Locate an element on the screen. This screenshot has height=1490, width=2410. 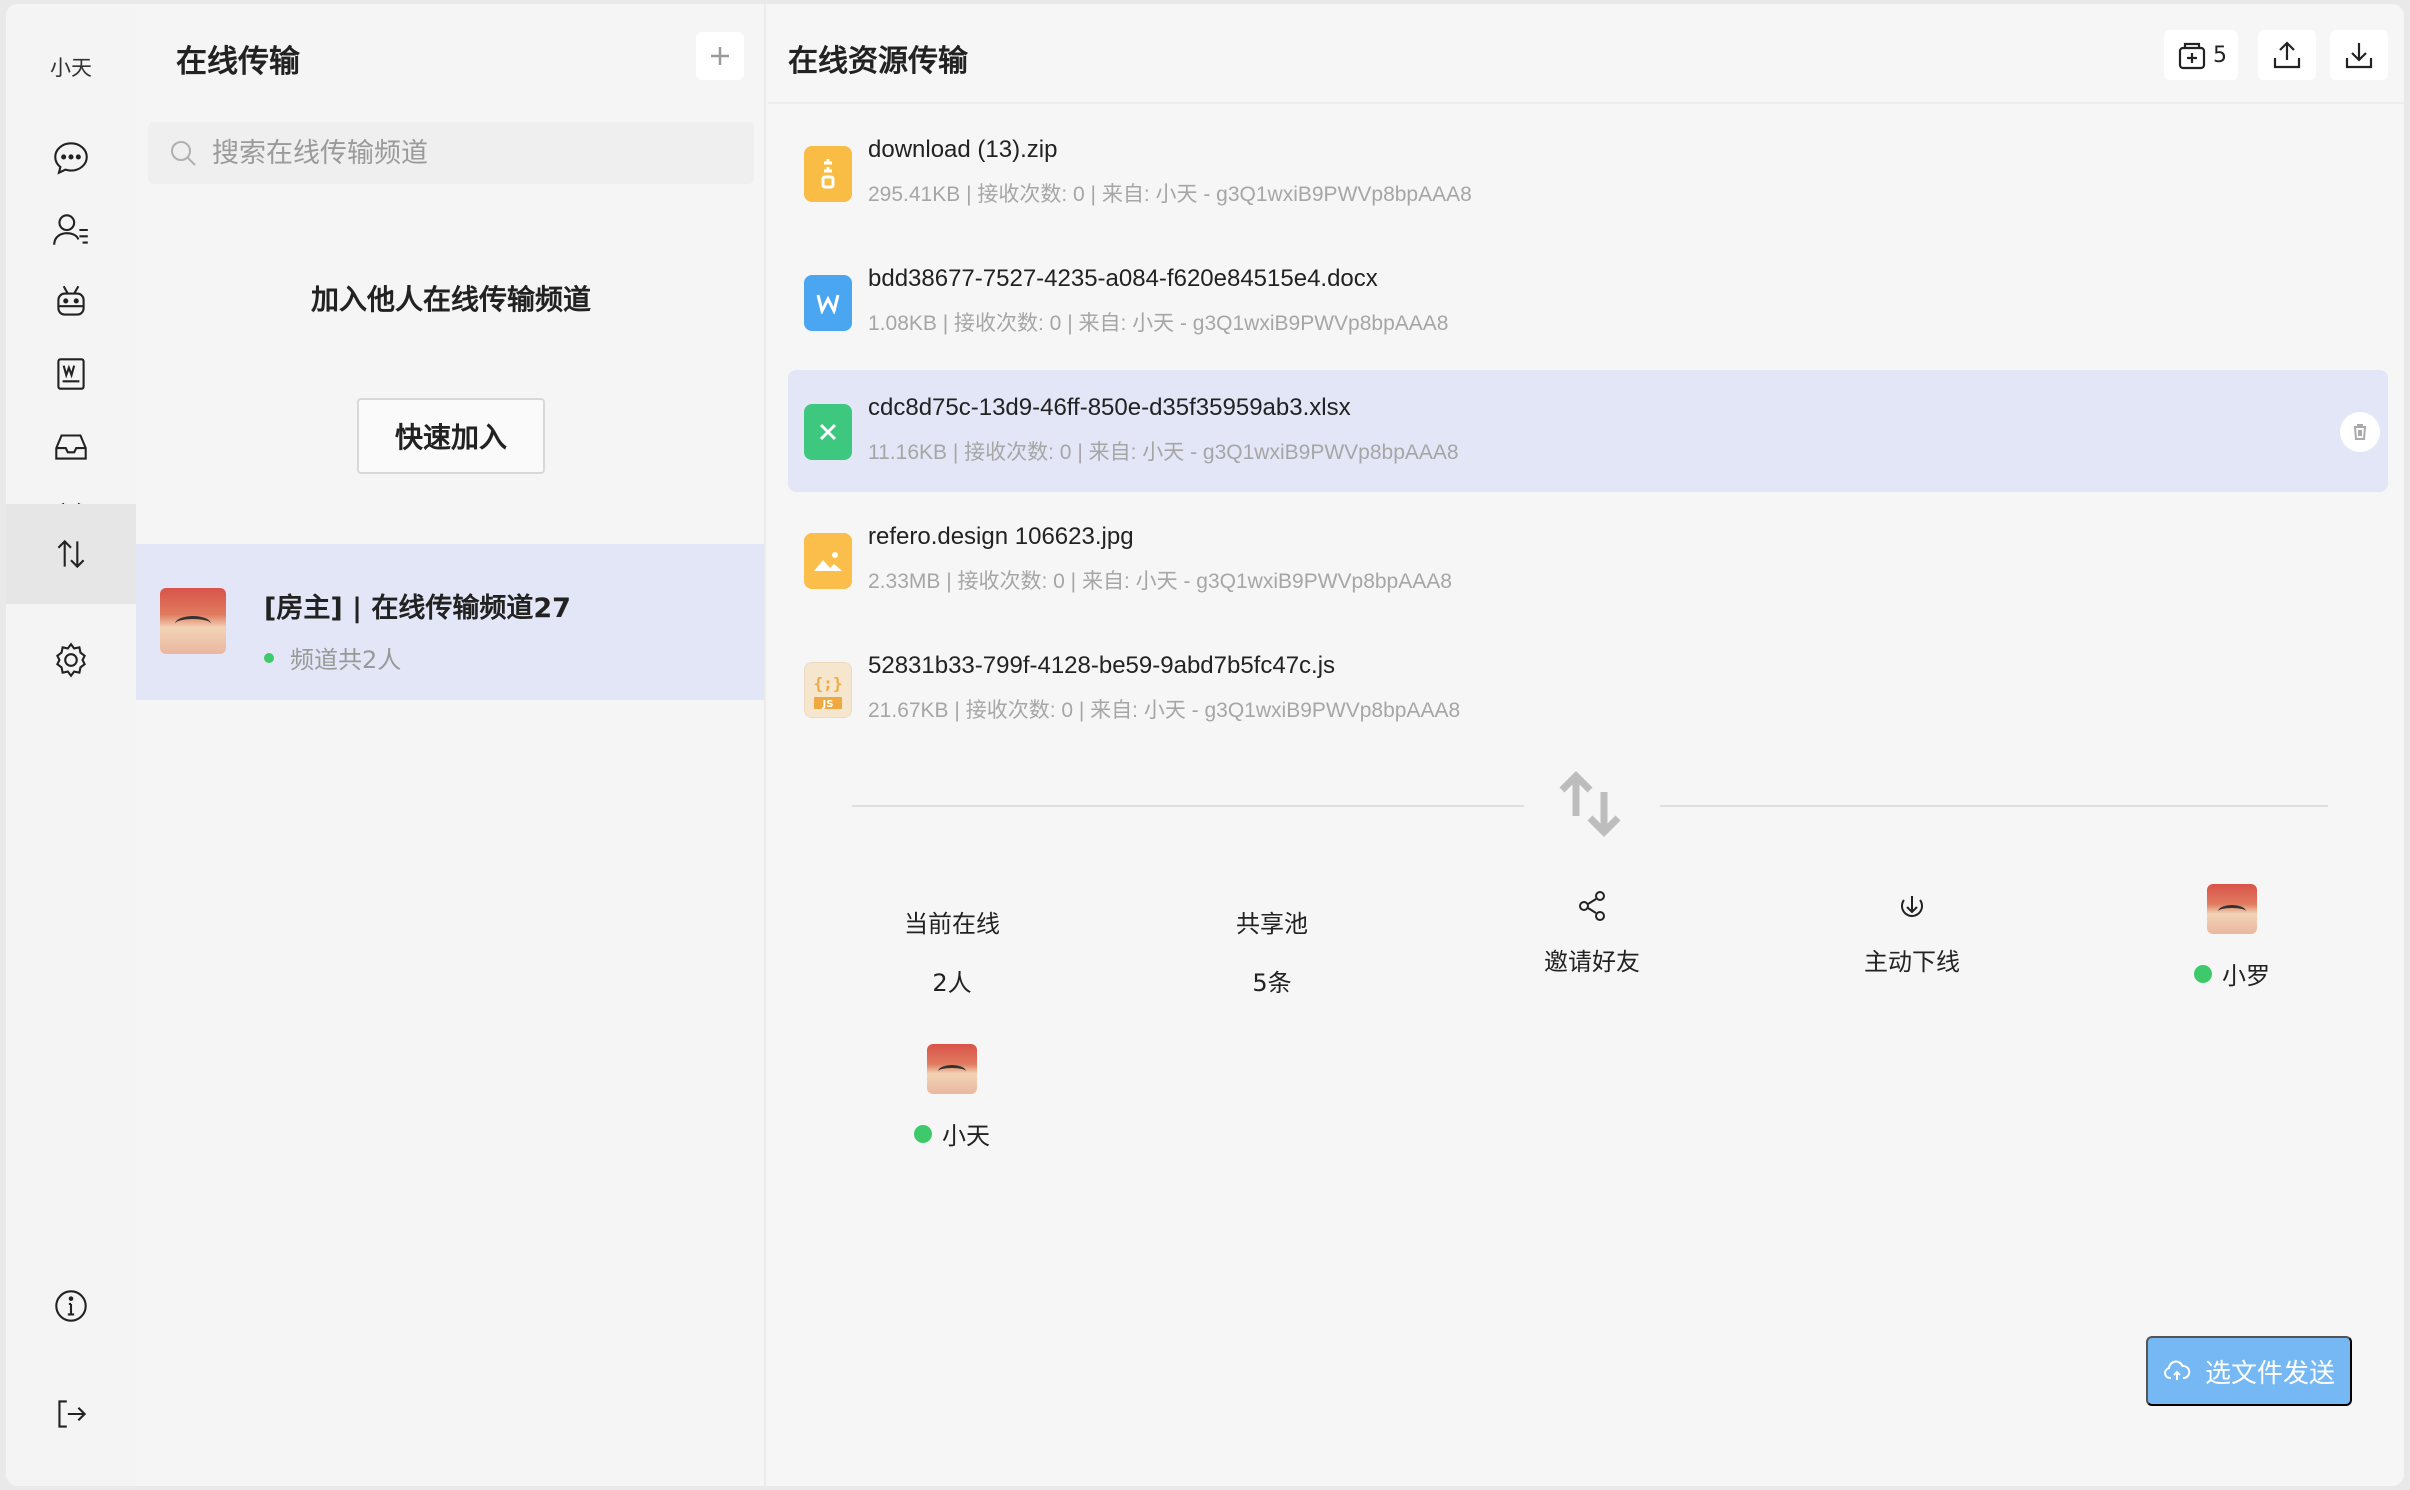
select-file-send-button: 选文件发送 is located at coordinates (2249, 1371).